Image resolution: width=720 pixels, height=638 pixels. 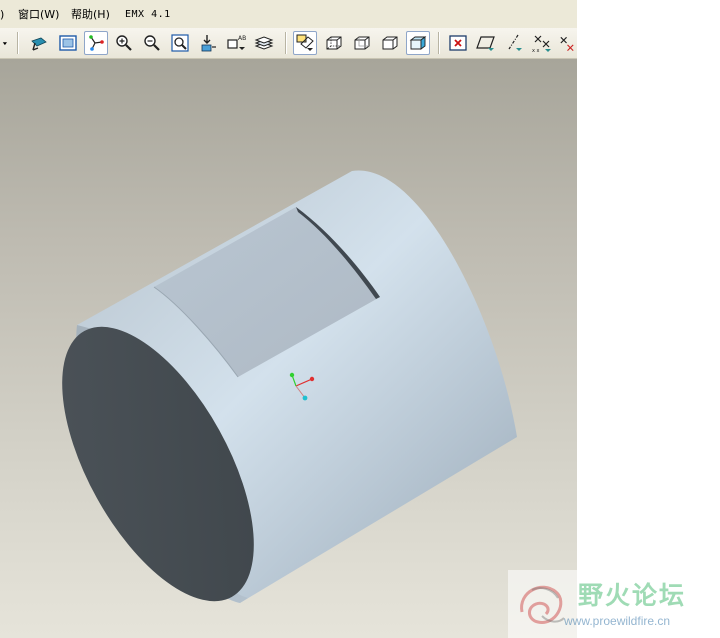 I want to click on zoom-fit-icon, so click(x=180, y=43).